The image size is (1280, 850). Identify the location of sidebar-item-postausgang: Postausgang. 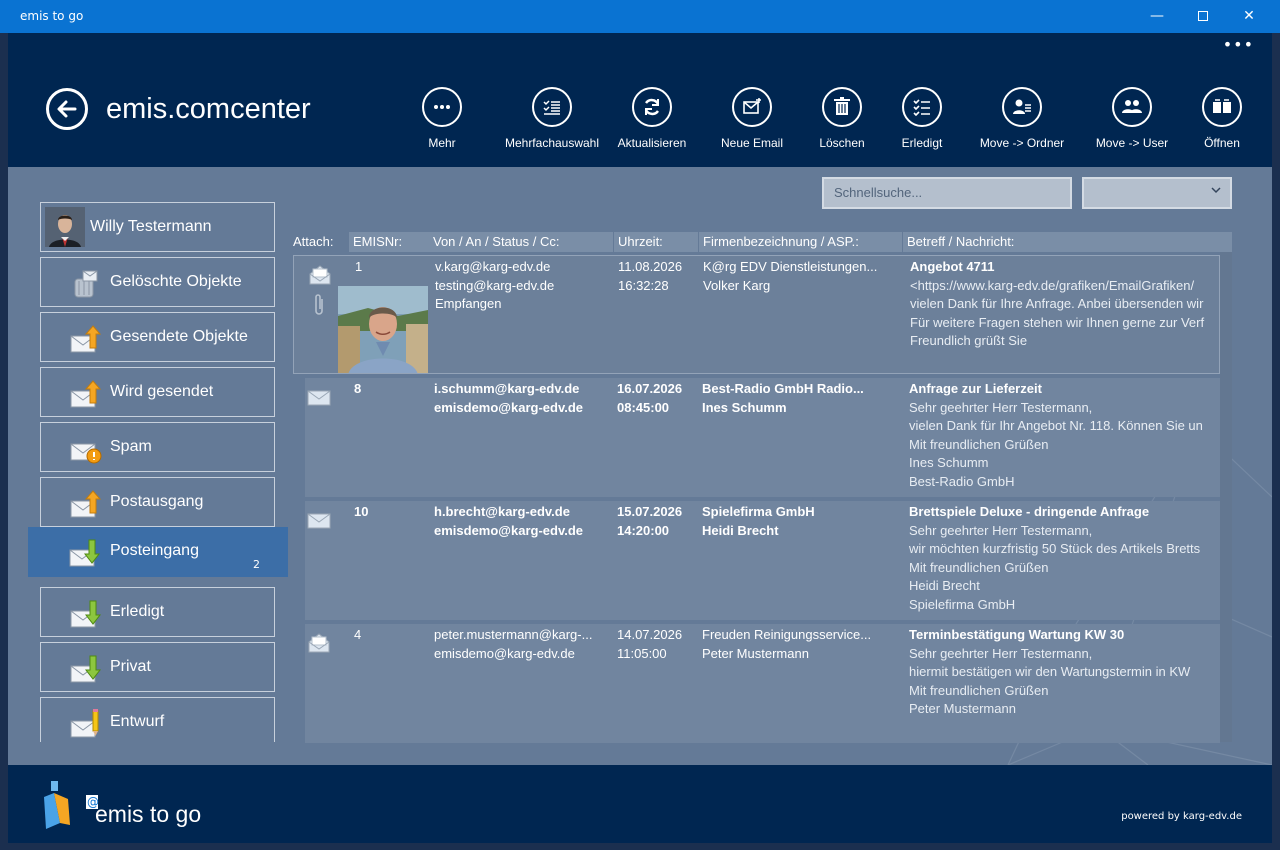
(157, 502).